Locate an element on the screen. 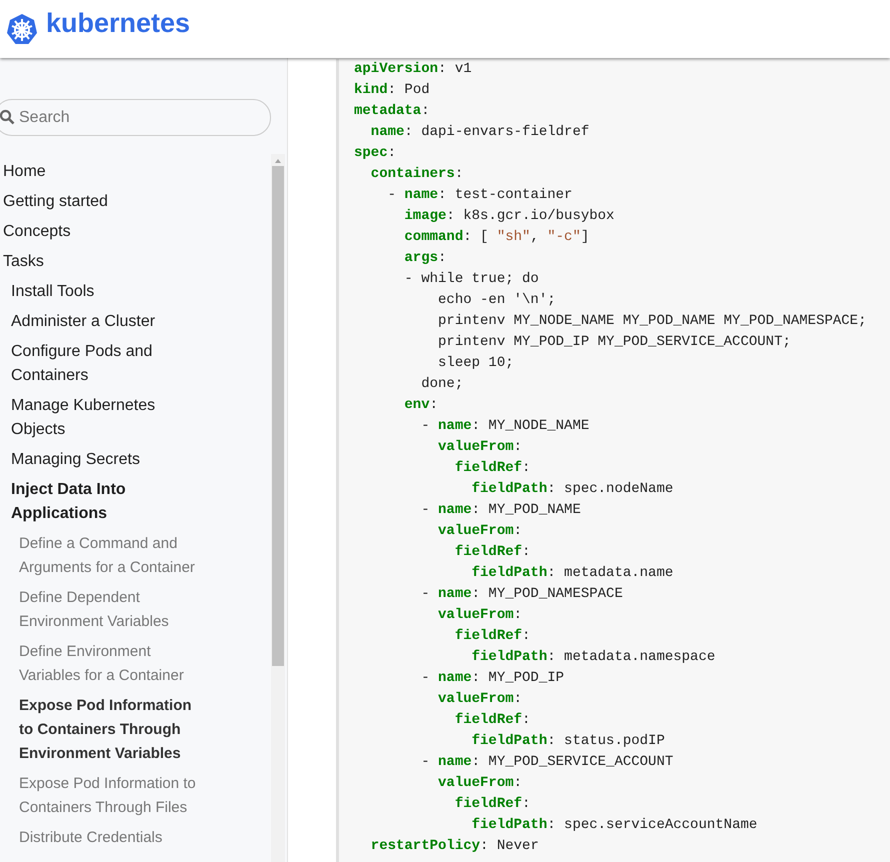  sidebar-nav-link: Home is located at coordinates (95, 172).